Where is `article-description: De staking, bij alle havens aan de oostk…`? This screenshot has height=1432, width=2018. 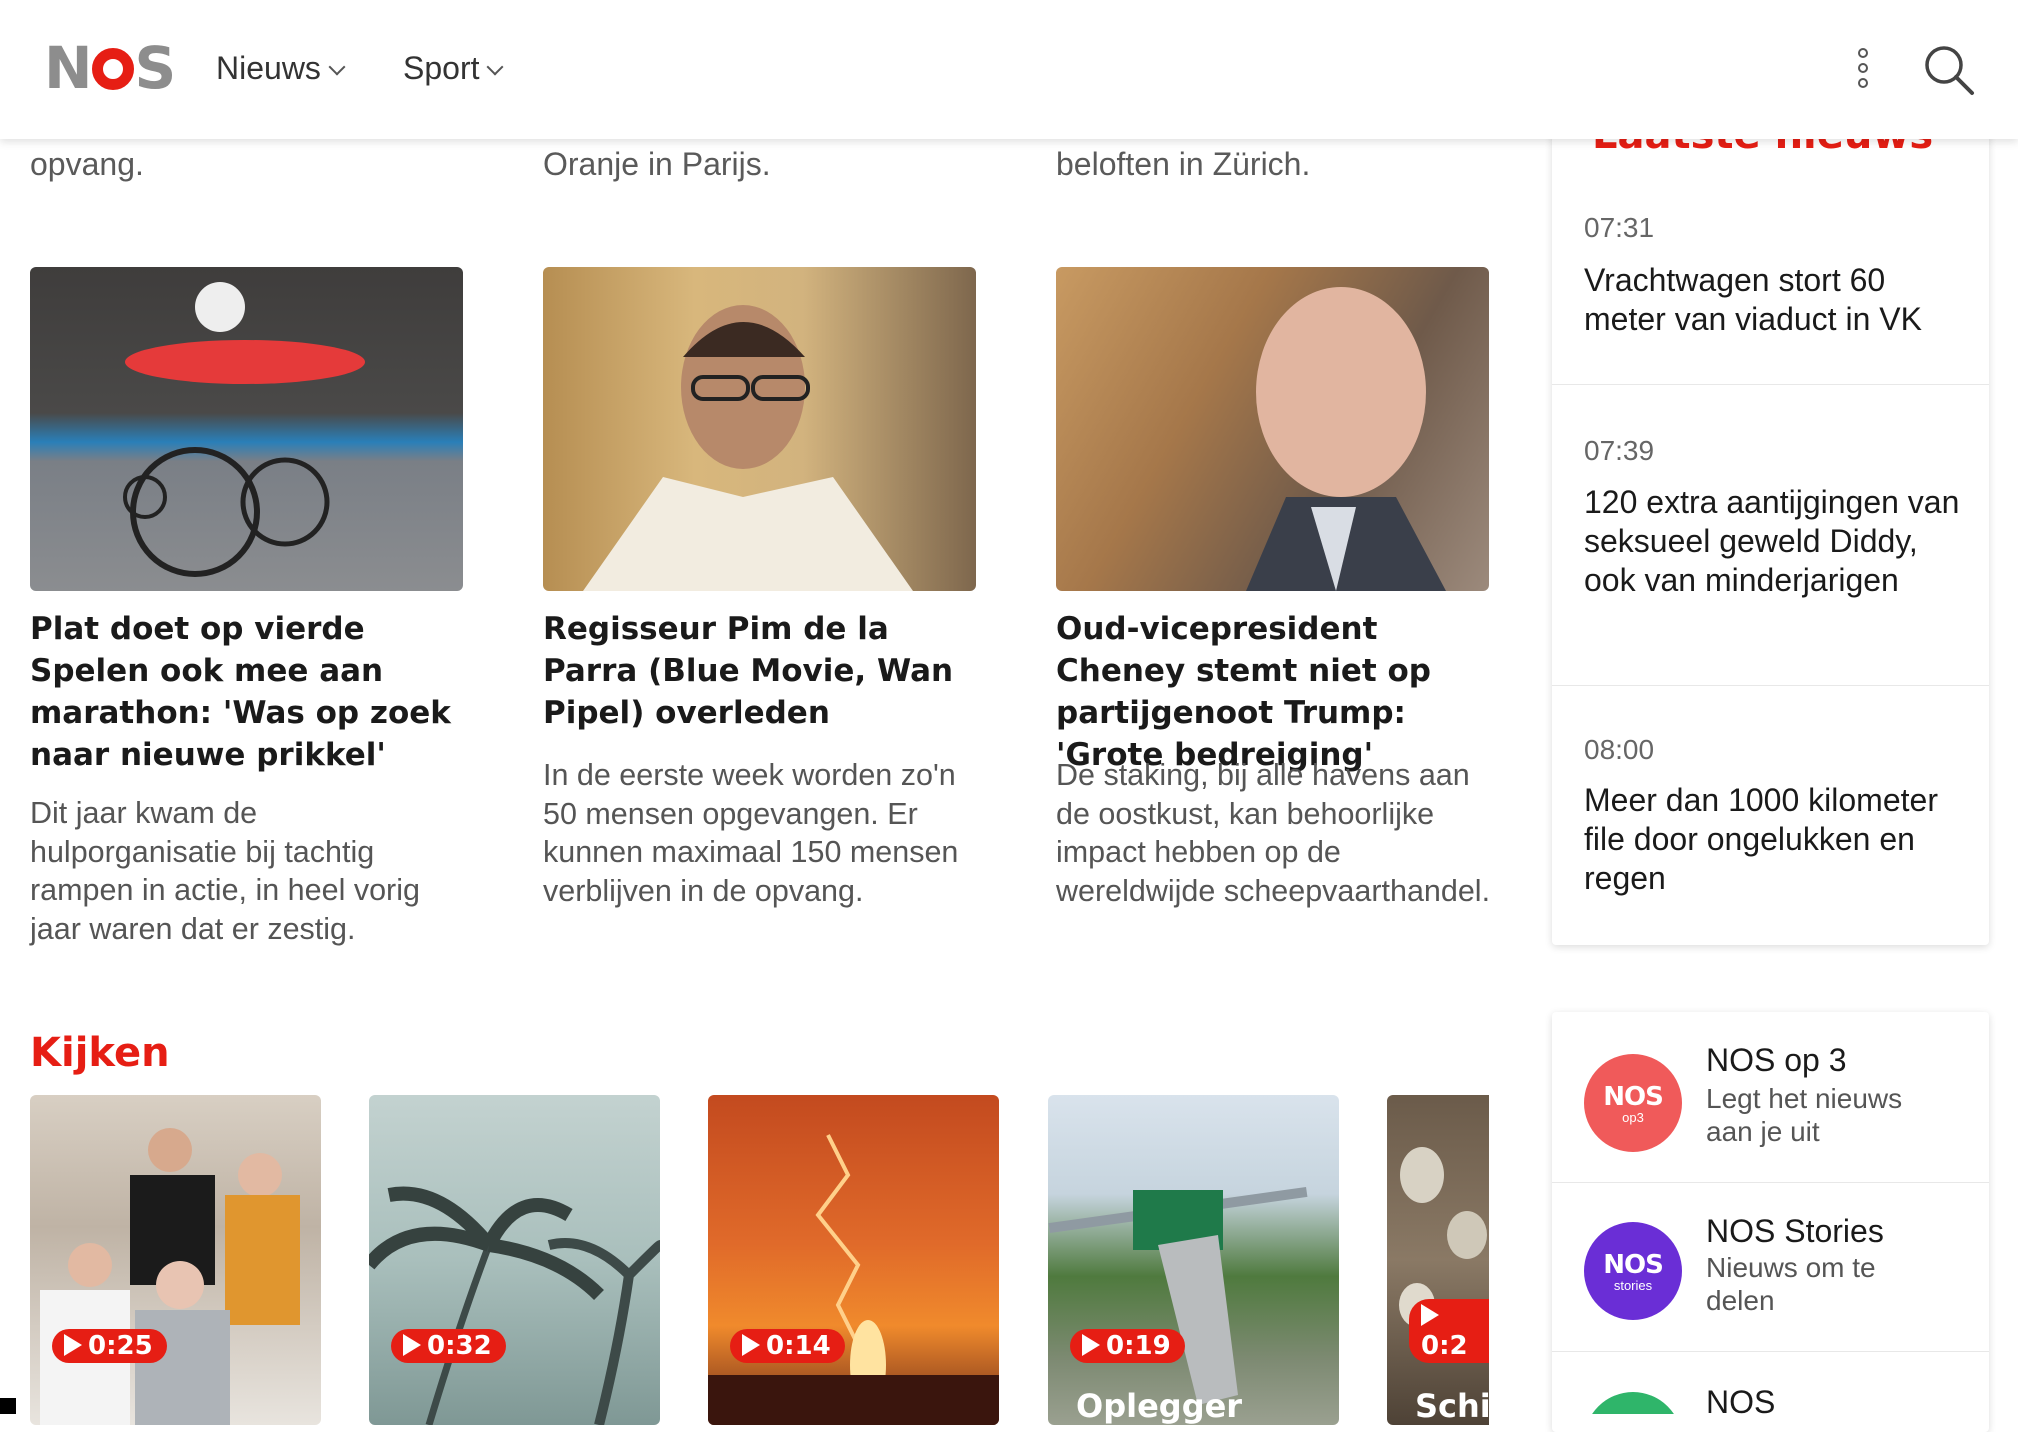
article-description: De staking, bij alle havens aan de oostk… is located at coordinates (1273, 833).